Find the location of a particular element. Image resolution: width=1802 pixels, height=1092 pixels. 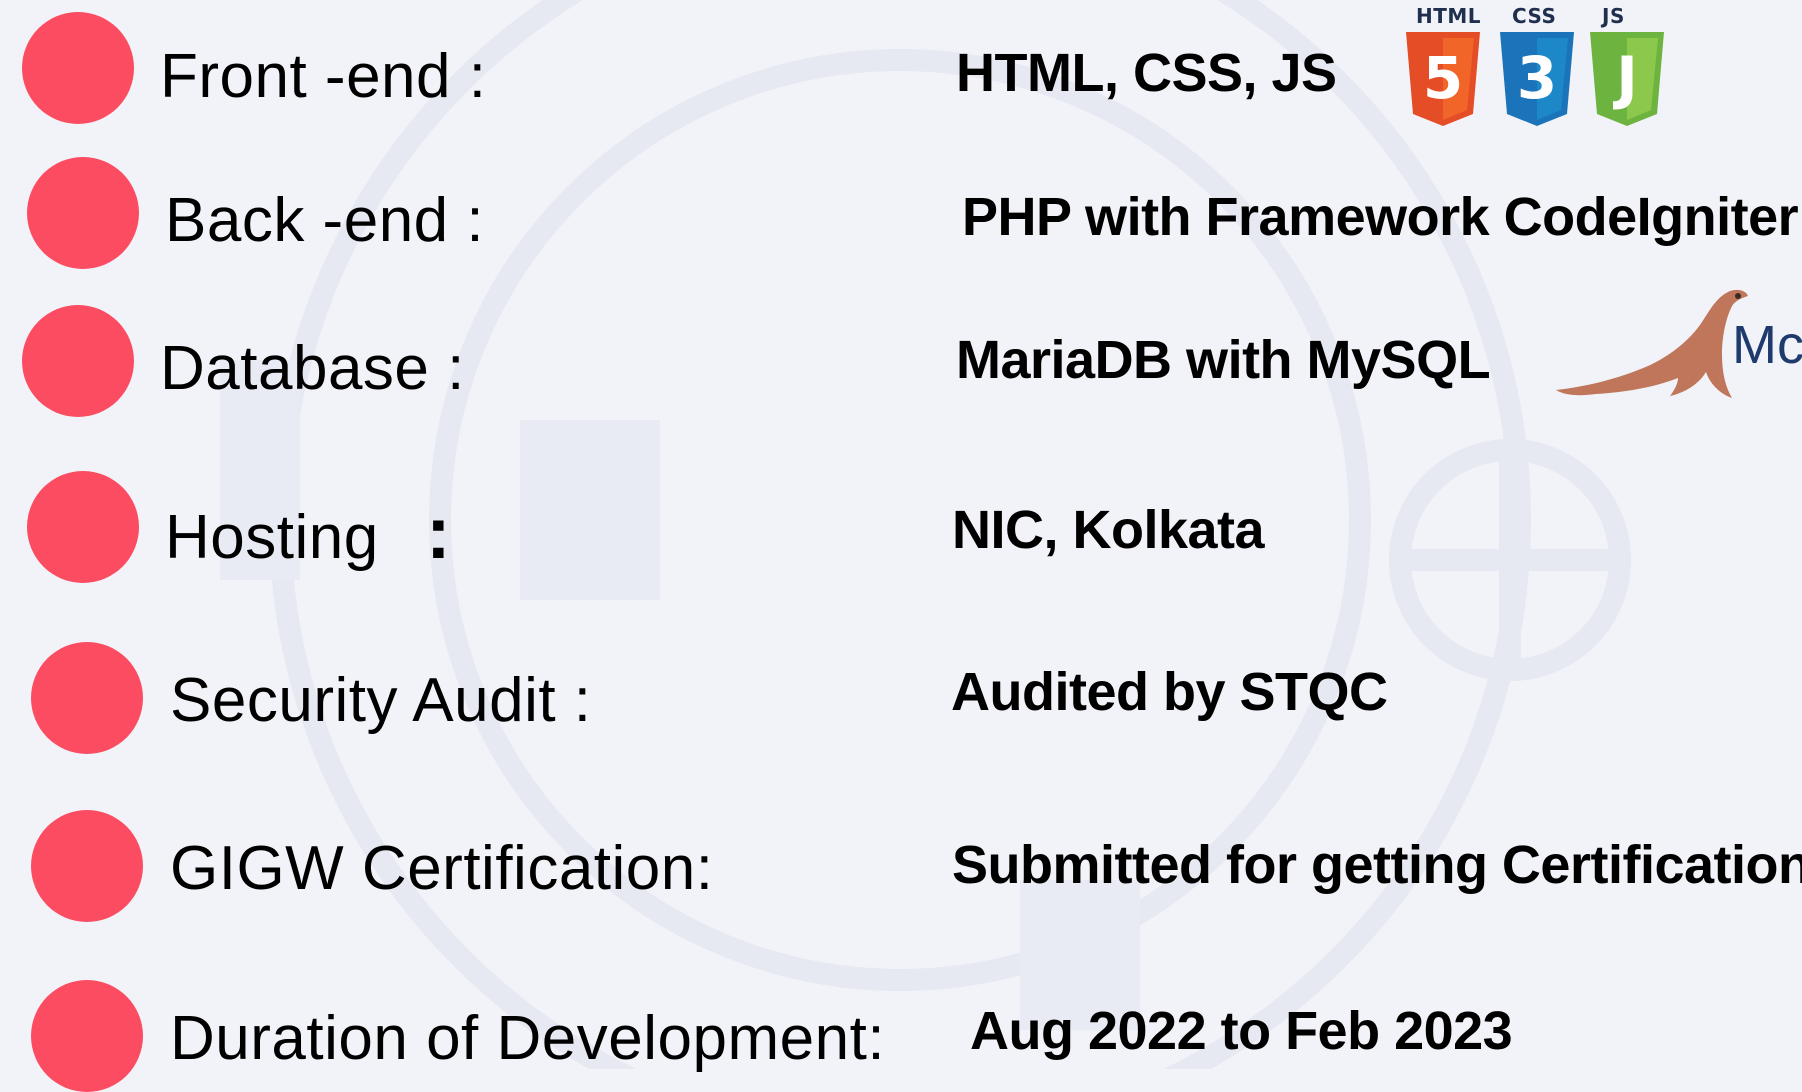

mariadb-wordmark: Mc is located at coordinates (1767, 345).